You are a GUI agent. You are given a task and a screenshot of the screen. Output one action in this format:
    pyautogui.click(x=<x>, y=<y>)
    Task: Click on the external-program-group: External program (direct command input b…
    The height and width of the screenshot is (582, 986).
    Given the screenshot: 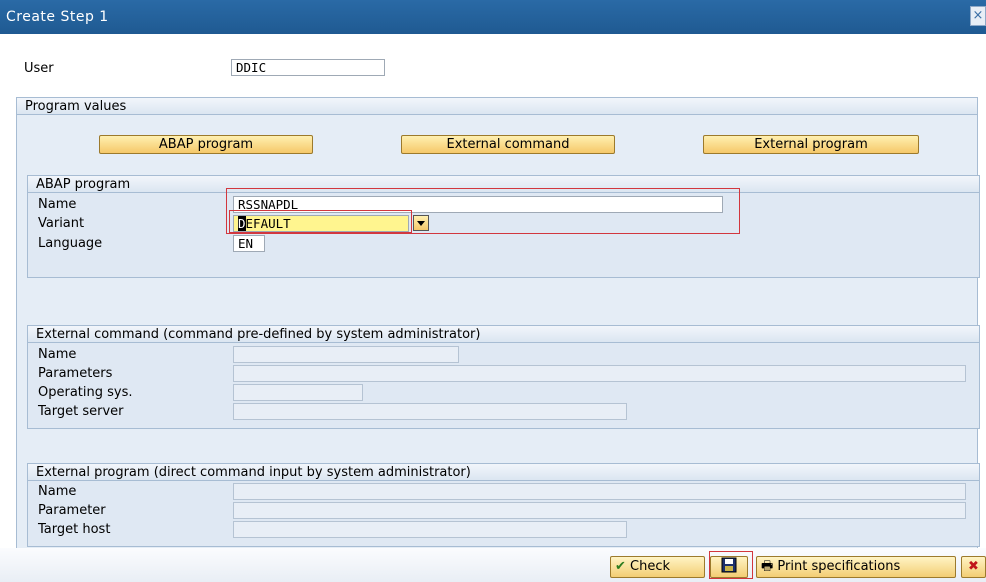 What is the action you would take?
    pyautogui.click(x=503, y=505)
    